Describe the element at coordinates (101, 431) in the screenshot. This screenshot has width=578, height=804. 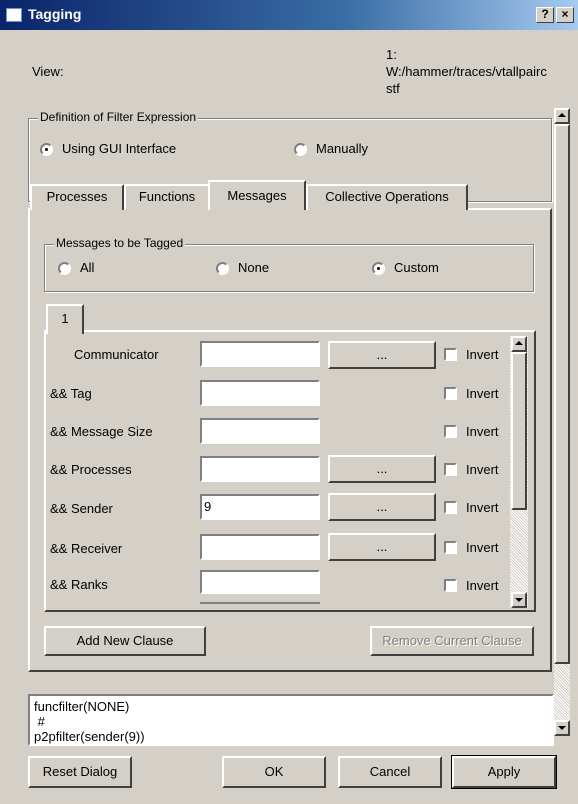
I see `message-size-label: && Message Size` at that location.